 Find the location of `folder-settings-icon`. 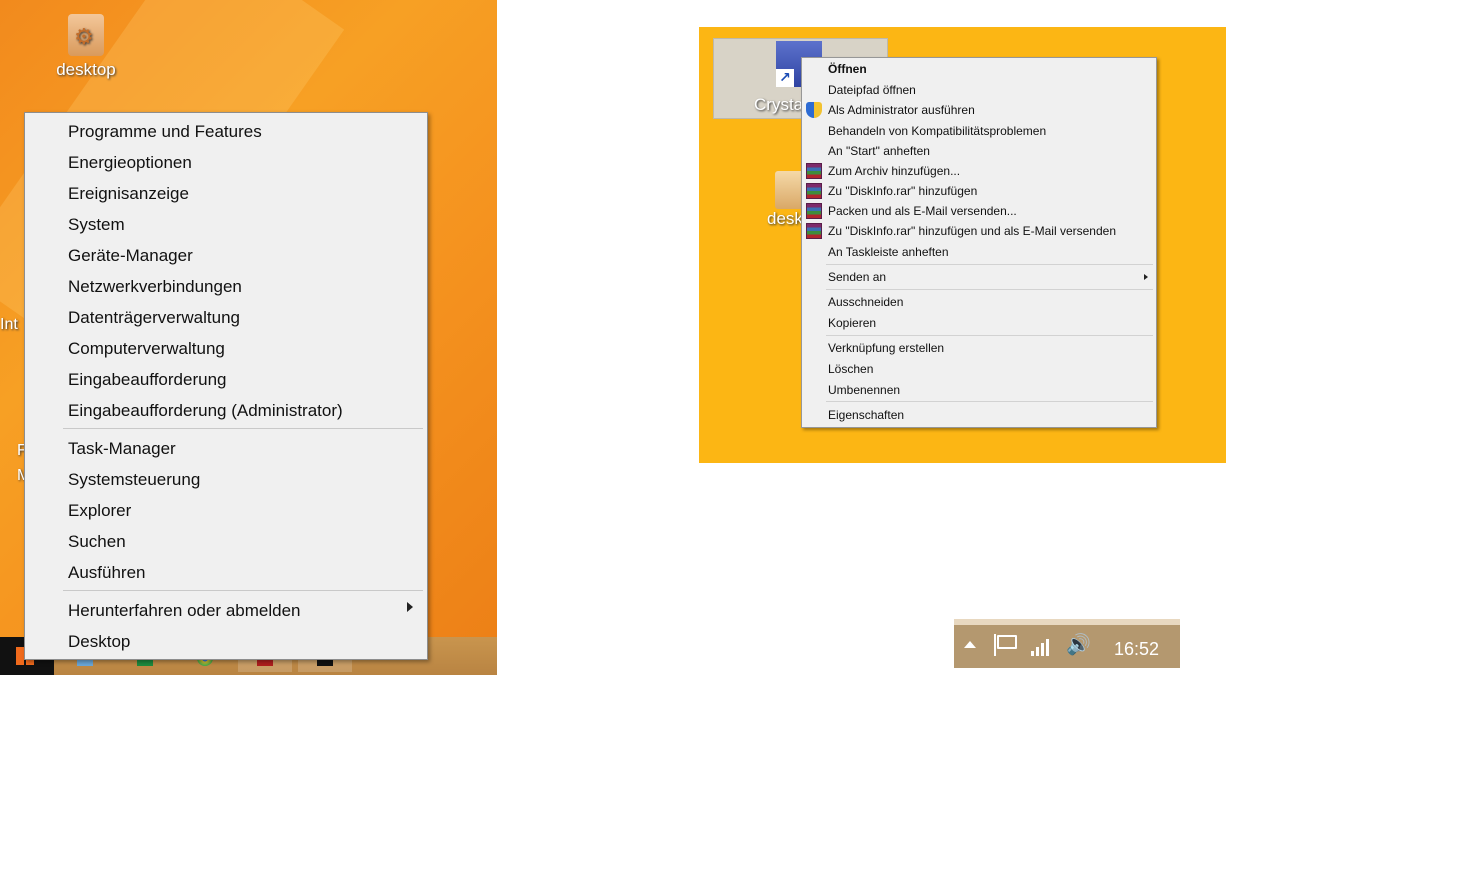

folder-settings-icon is located at coordinates (86, 35).